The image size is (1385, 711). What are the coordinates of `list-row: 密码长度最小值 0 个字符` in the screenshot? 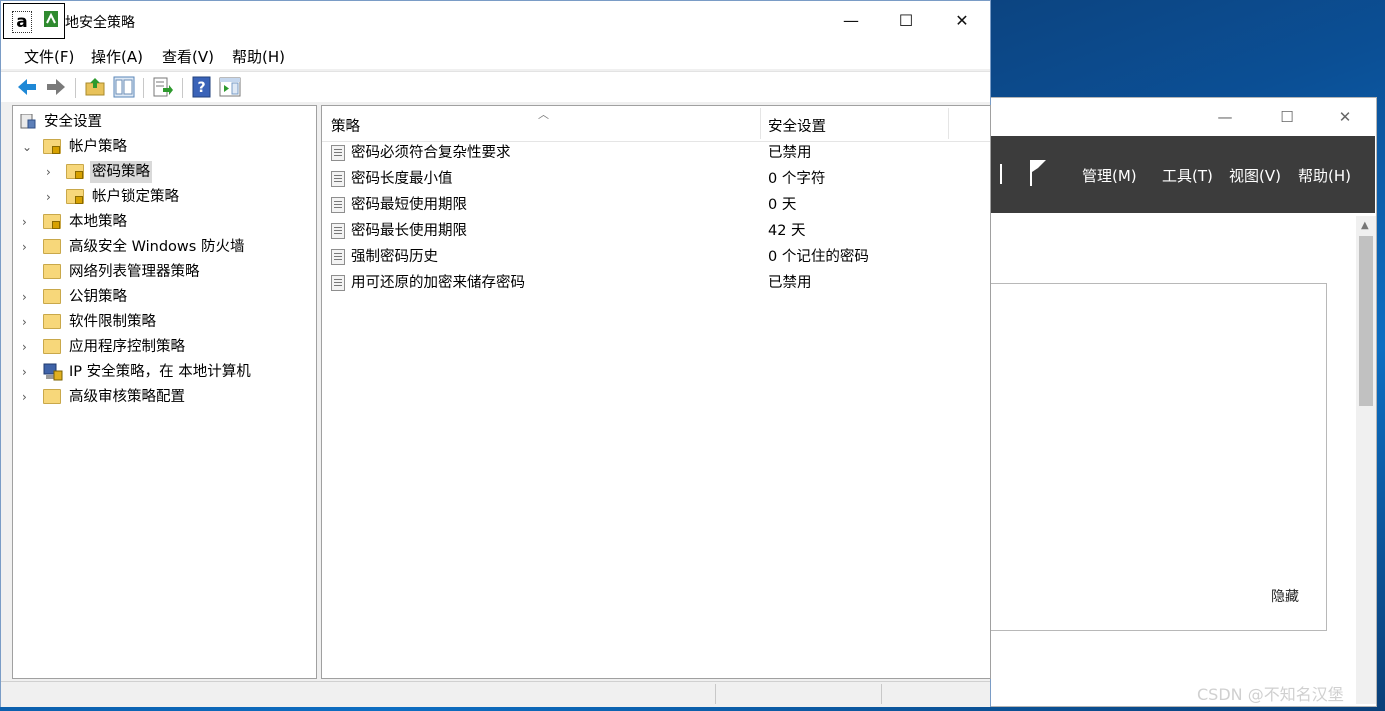 It's located at (656, 179).